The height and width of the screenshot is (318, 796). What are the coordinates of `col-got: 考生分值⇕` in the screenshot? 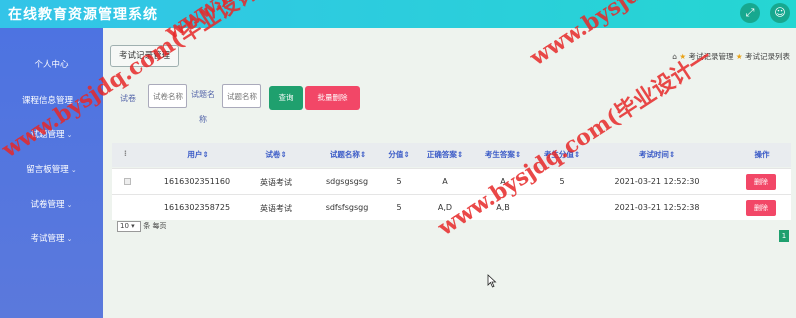 It's located at (562, 154).